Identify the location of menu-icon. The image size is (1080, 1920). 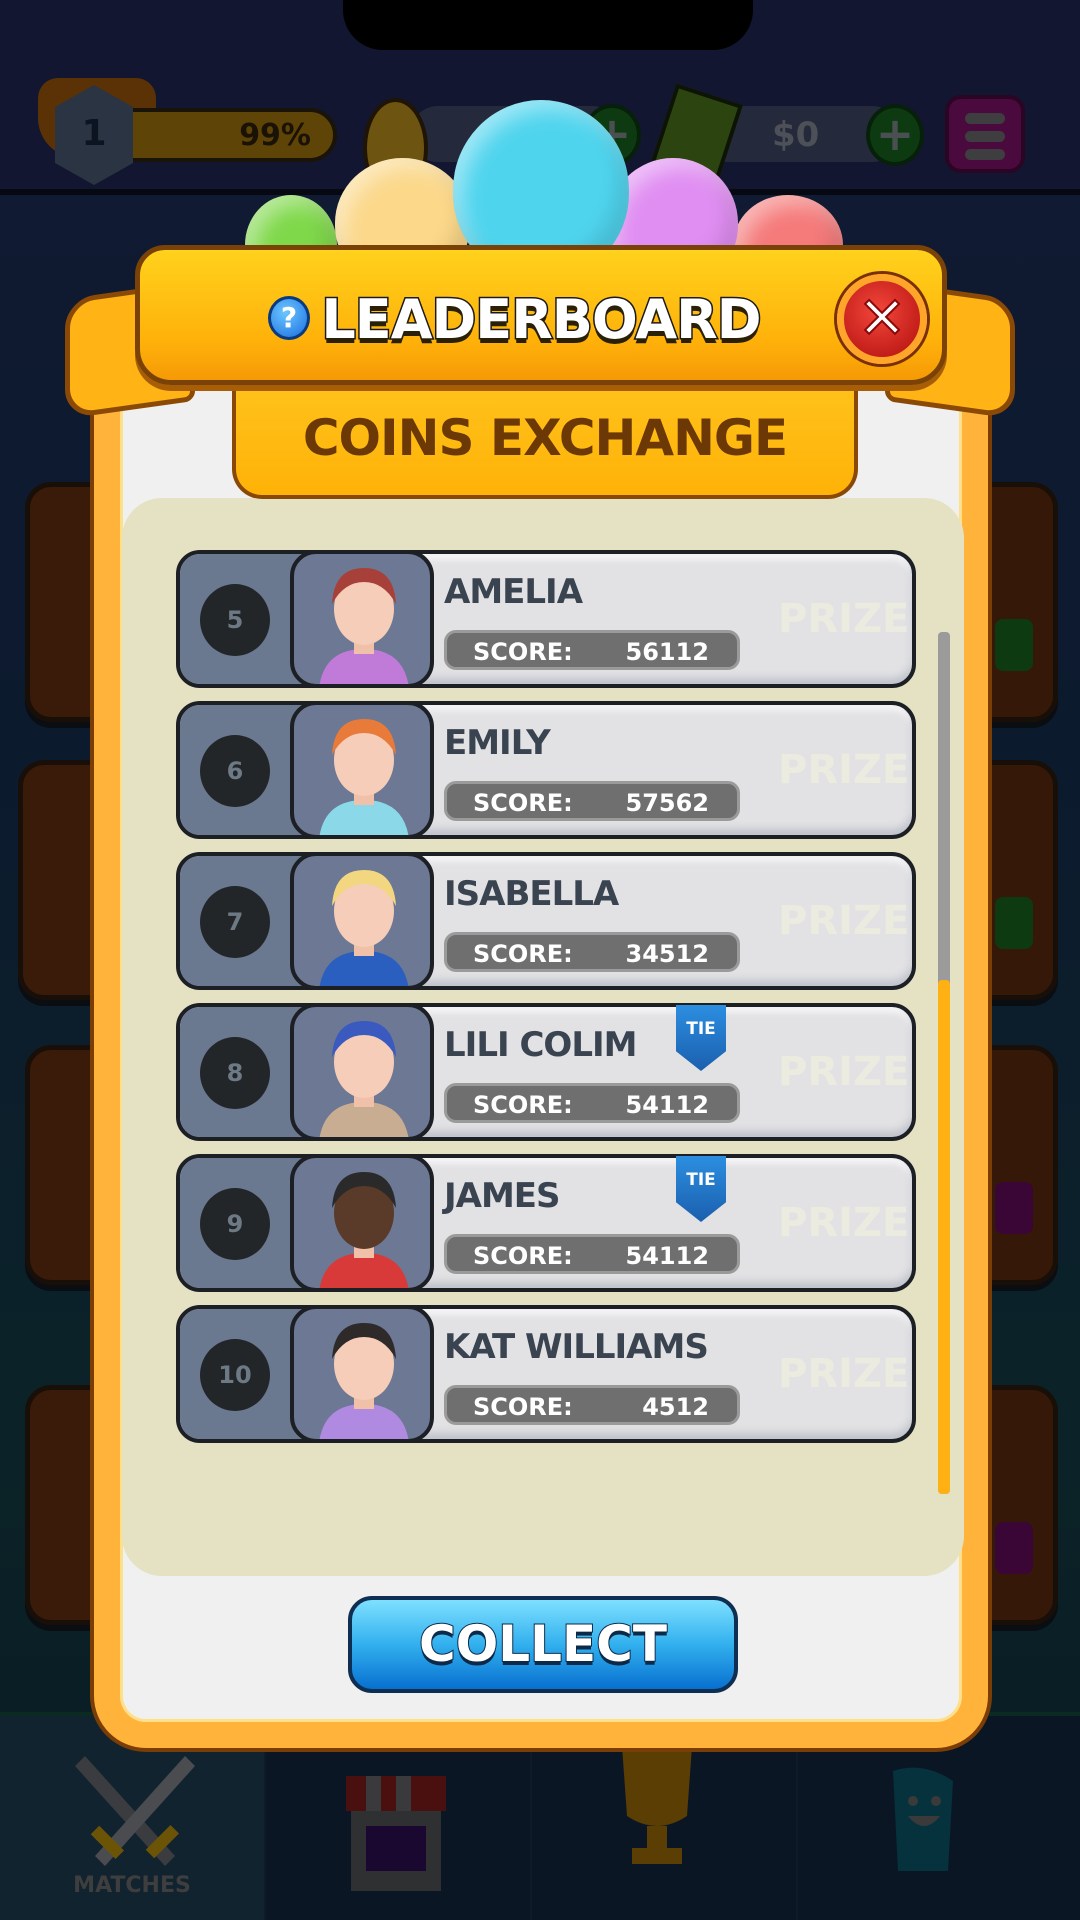
(985, 118).